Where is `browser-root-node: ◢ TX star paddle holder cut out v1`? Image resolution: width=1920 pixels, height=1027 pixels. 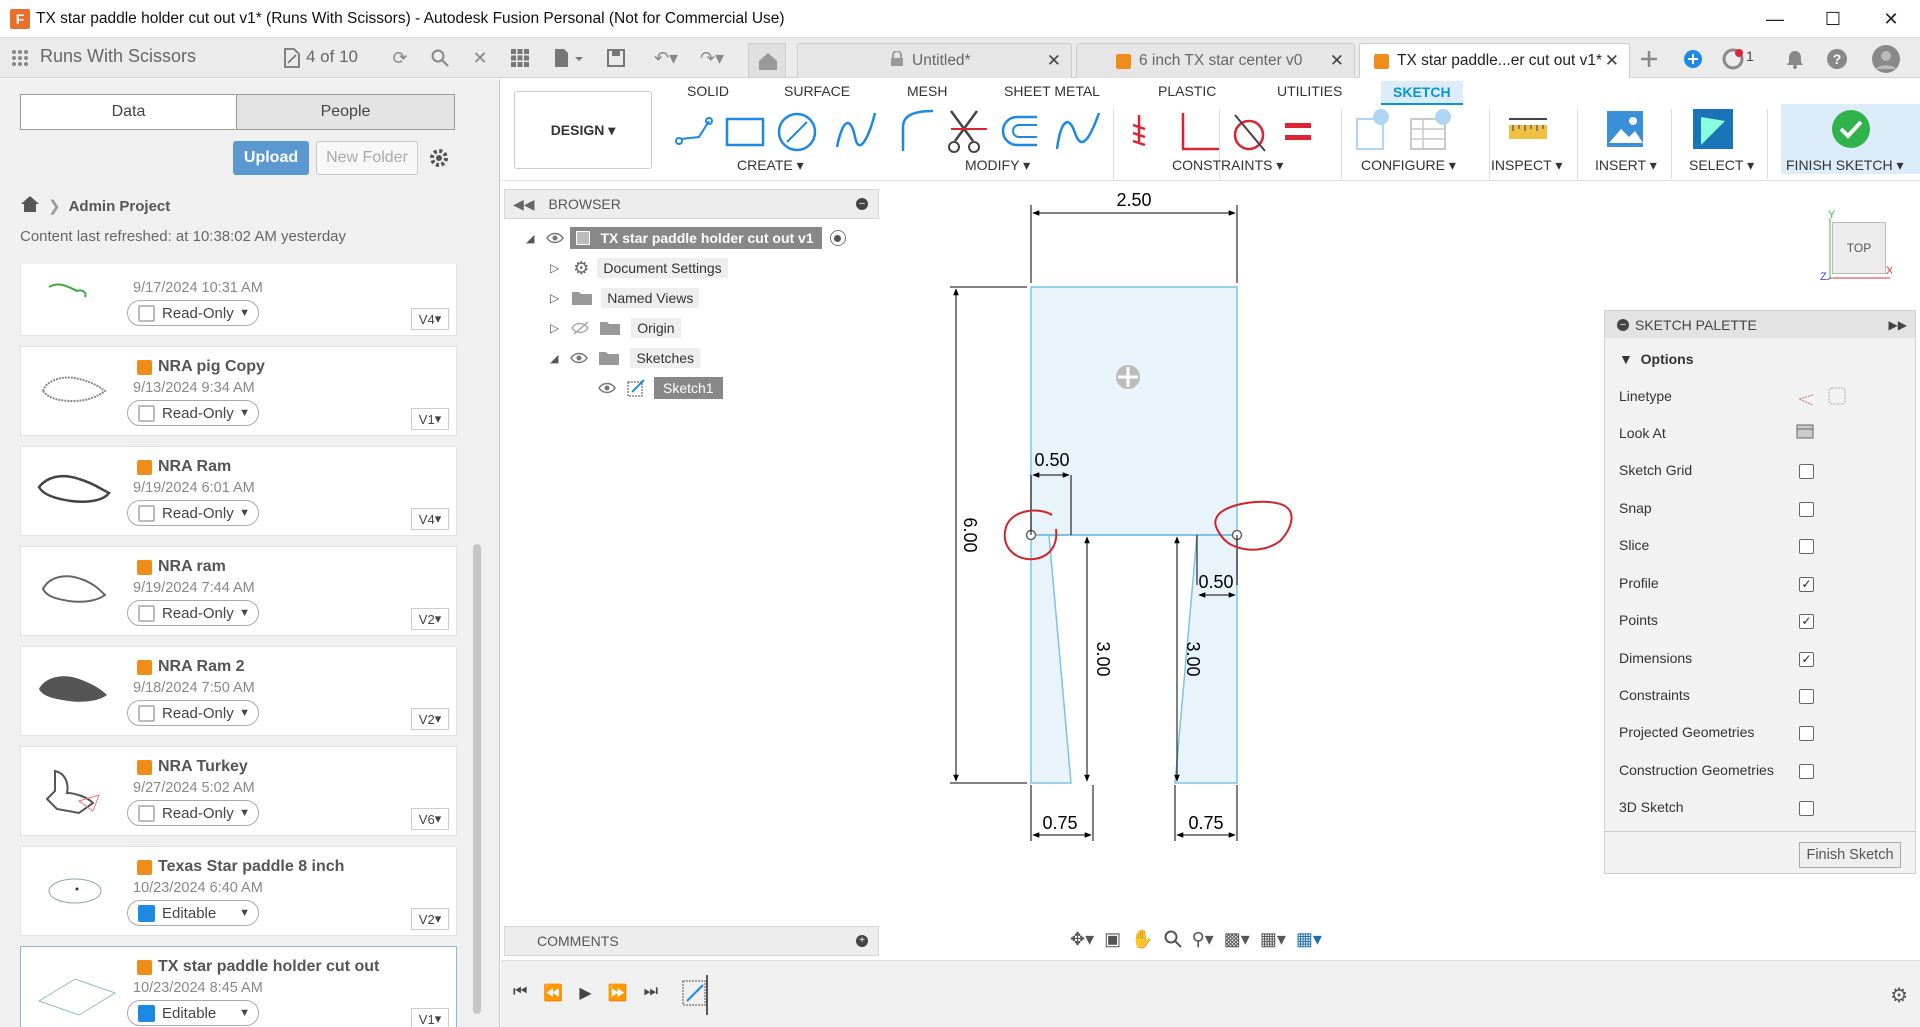
browser-root-node: ◢ TX star paddle holder cut out v1 is located at coordinates (686, 238).